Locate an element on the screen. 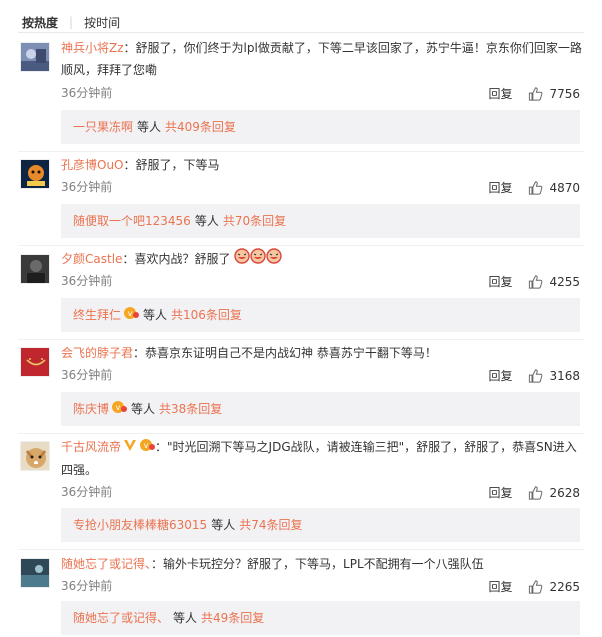 The height and width of the screenshot is (637, 602). like-button: 4870 is located at coordinates (554, 188).